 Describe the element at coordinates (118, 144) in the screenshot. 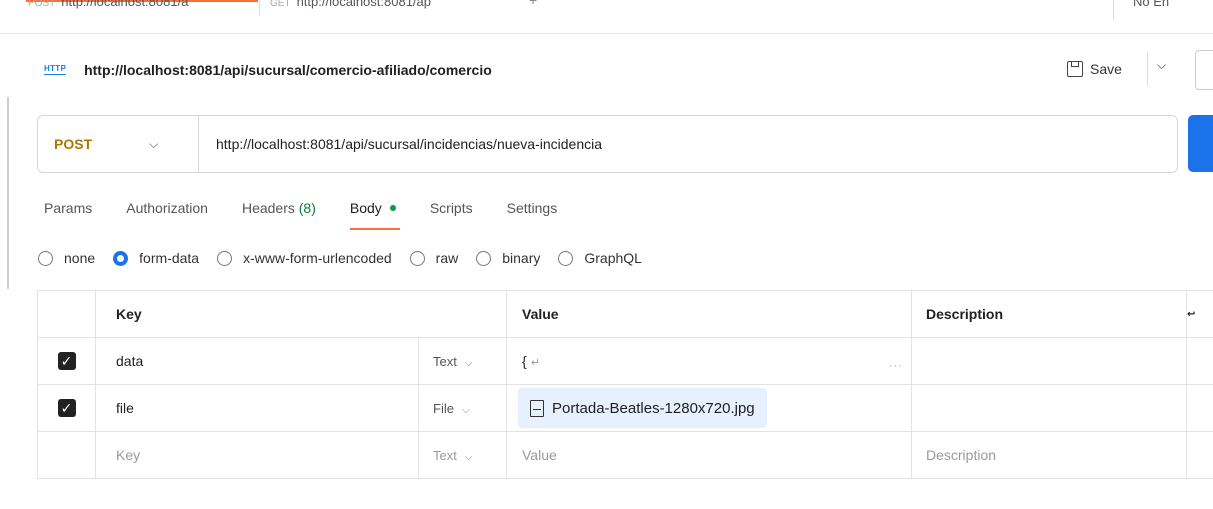

I see `method-select: POST ⌵` at that location.